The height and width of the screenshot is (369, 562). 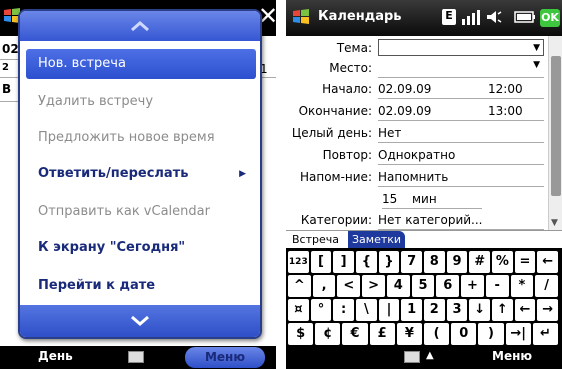 I want to click on recurrence-value: Однократно, so click(x=461, y=156).